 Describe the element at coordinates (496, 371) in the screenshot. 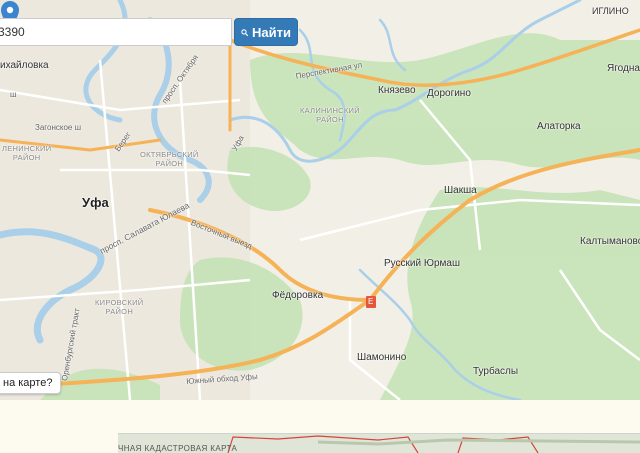

I see `place-label-turbasly: Турбаслы` at that location.